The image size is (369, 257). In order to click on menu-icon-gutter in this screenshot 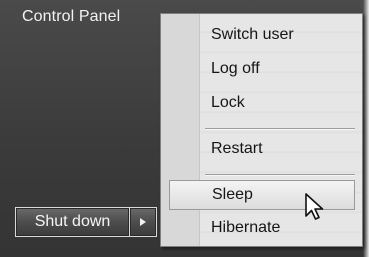, I will do `click(180, 130)`.